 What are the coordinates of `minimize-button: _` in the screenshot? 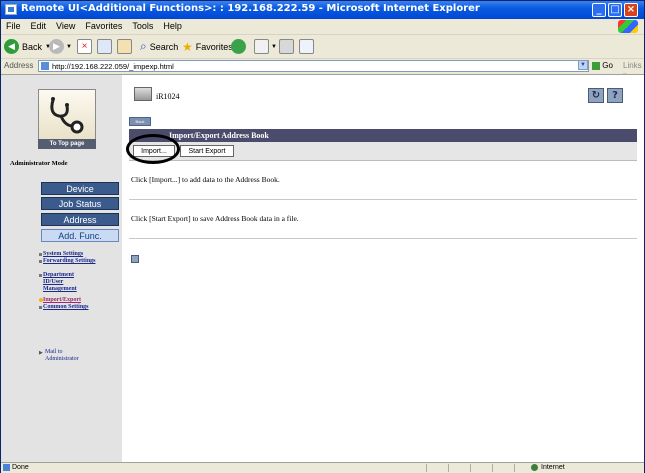 It's located at (599, 10).